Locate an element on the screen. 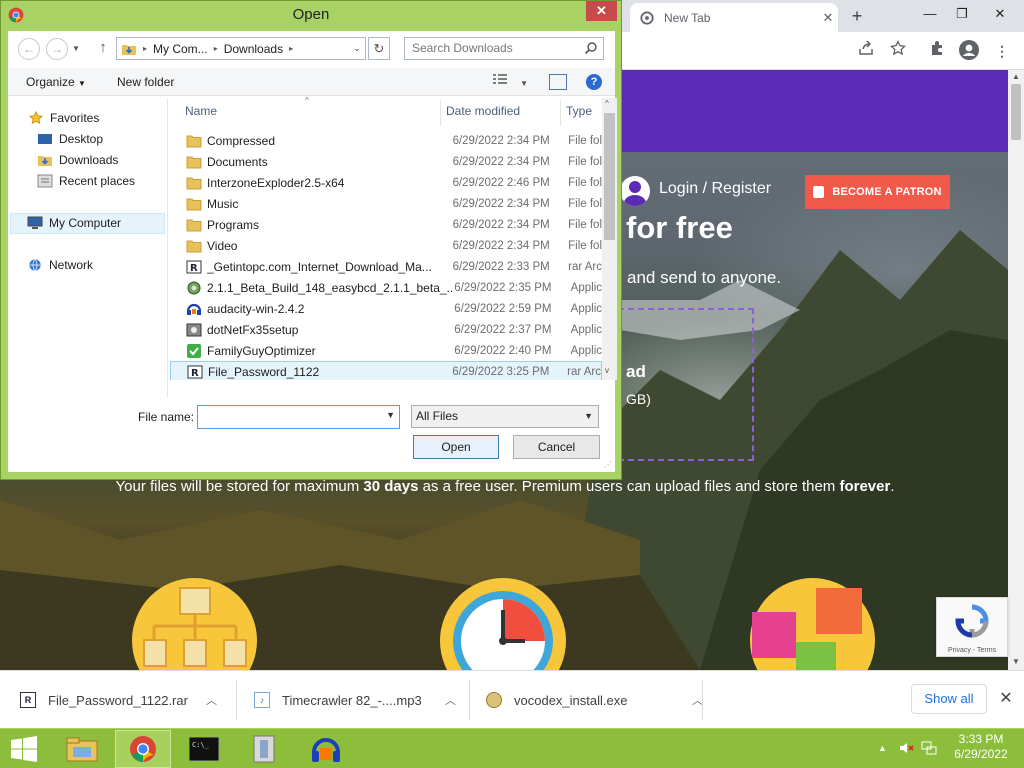 This screenshot has width=1024, height=768. audacity-icon is located at coordinates (326, 749).